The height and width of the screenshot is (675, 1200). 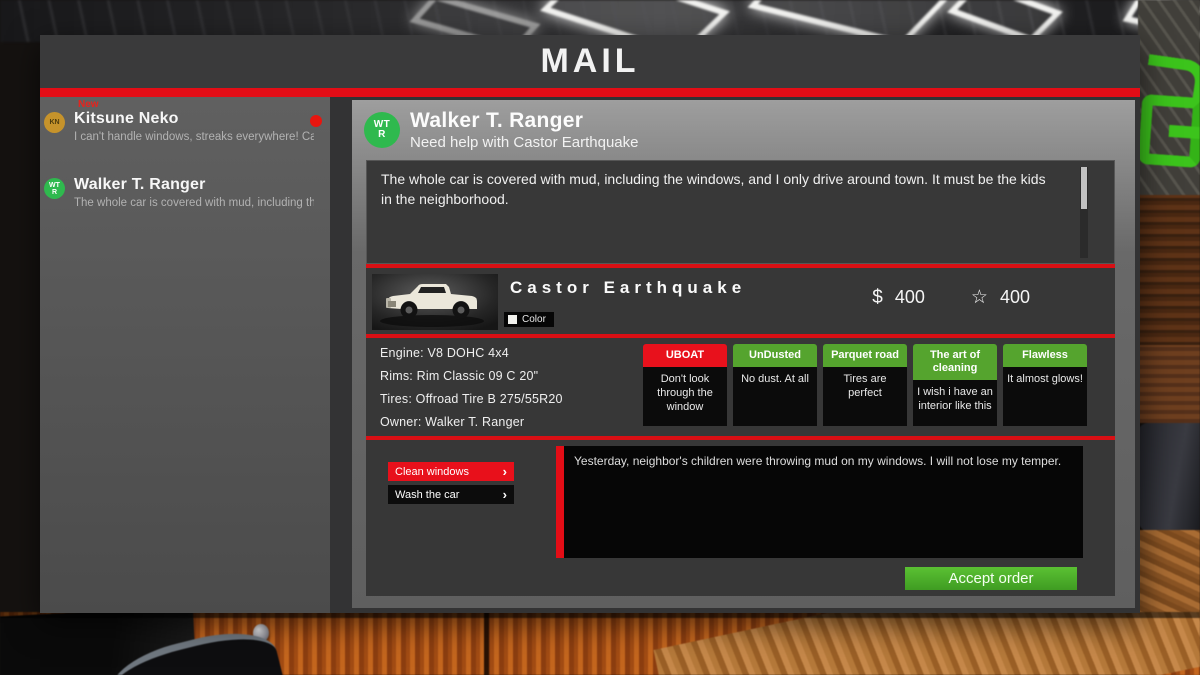 I want to click on page-title: MAIL, so click(x=590, y=61).